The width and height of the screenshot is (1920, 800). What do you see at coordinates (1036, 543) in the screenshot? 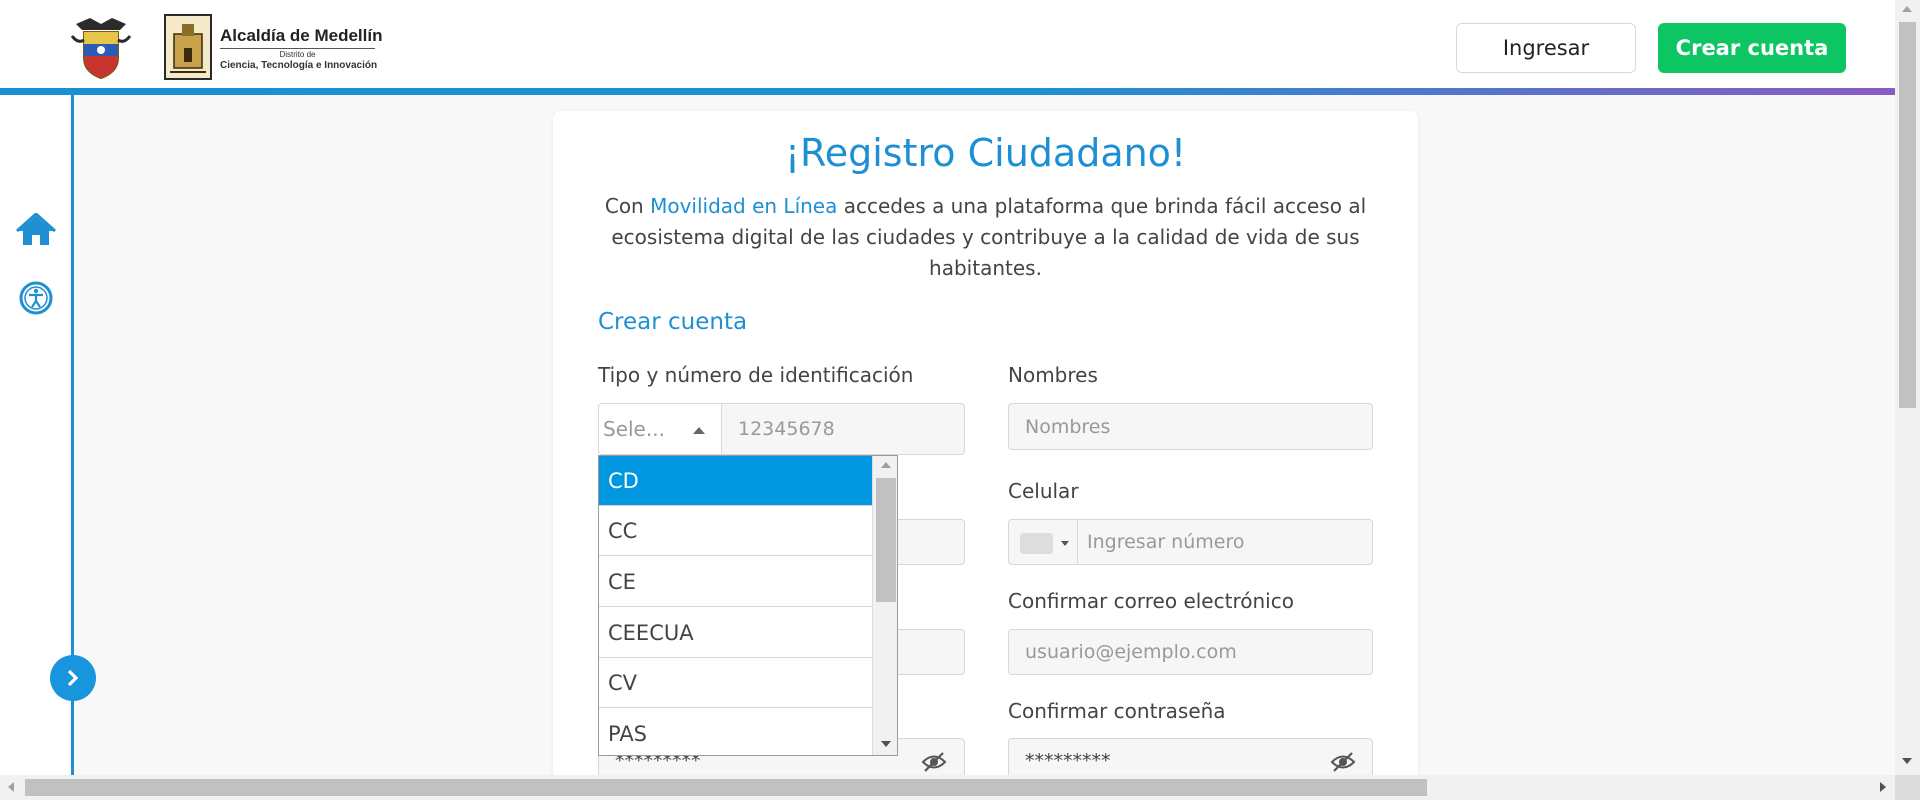
I see `flag-icon` at bounding box center [1036, 543].